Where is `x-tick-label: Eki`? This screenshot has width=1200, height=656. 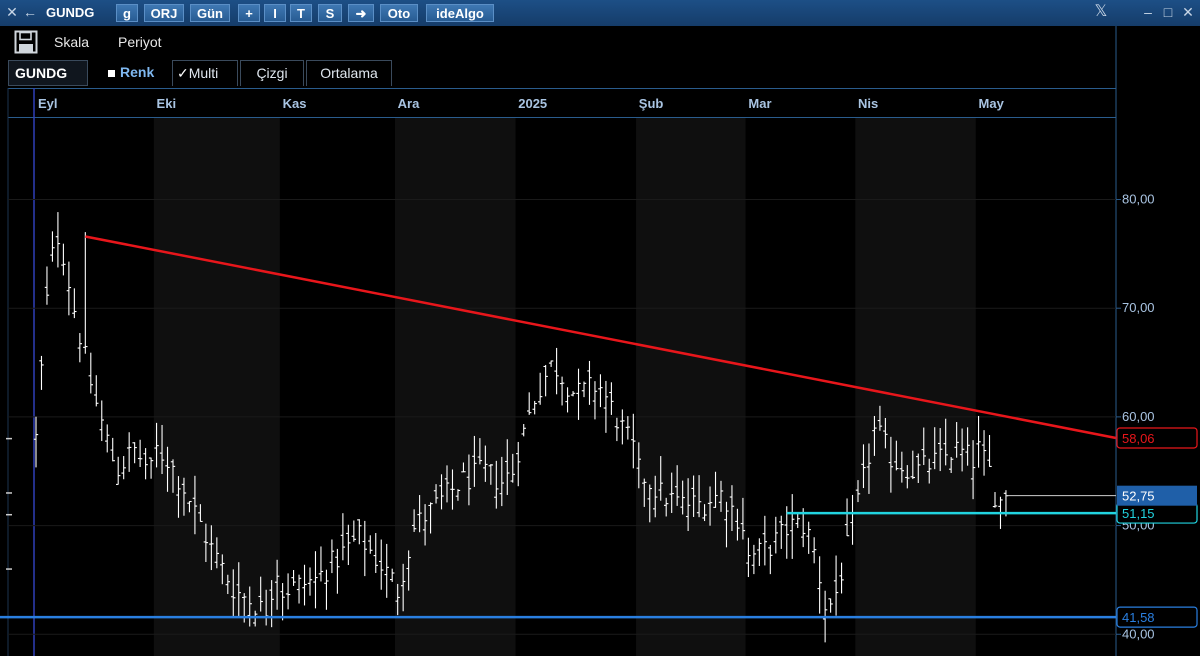
x-tick-label: Eki is located at coordinates (167, 103).